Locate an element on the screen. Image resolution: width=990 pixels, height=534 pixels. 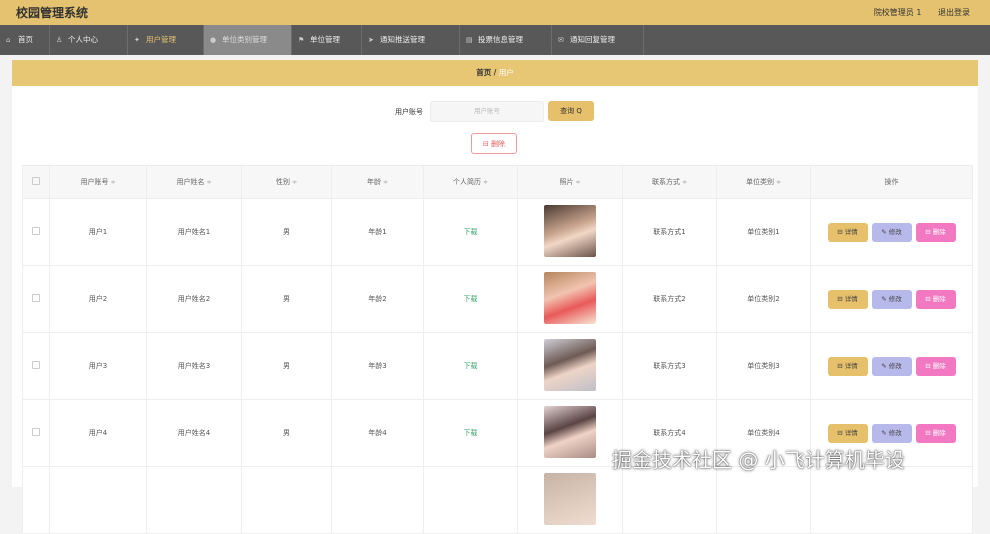
user-icon: ♙ is located at coordinates (59, 40).